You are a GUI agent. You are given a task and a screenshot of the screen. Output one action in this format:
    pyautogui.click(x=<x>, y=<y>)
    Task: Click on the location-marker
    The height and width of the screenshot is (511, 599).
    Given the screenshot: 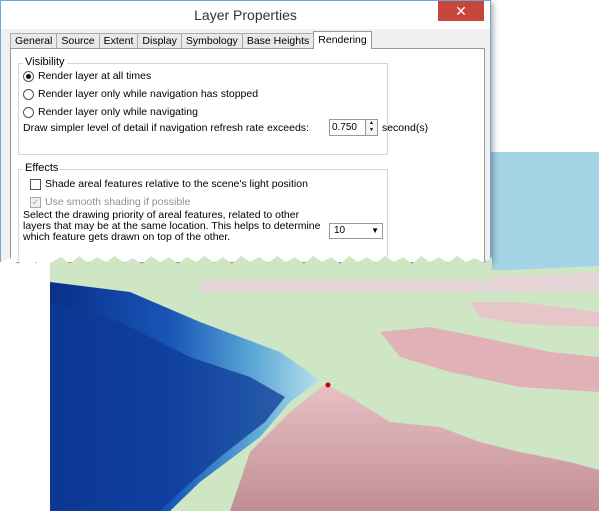 What is the action you would take?
    pyautogui.click(x=328, y=385)
    